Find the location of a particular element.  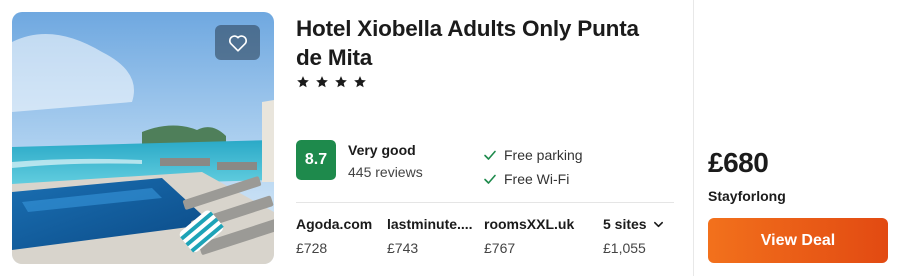

view-deal-button: View Deal is located at coordinates (798, 240).